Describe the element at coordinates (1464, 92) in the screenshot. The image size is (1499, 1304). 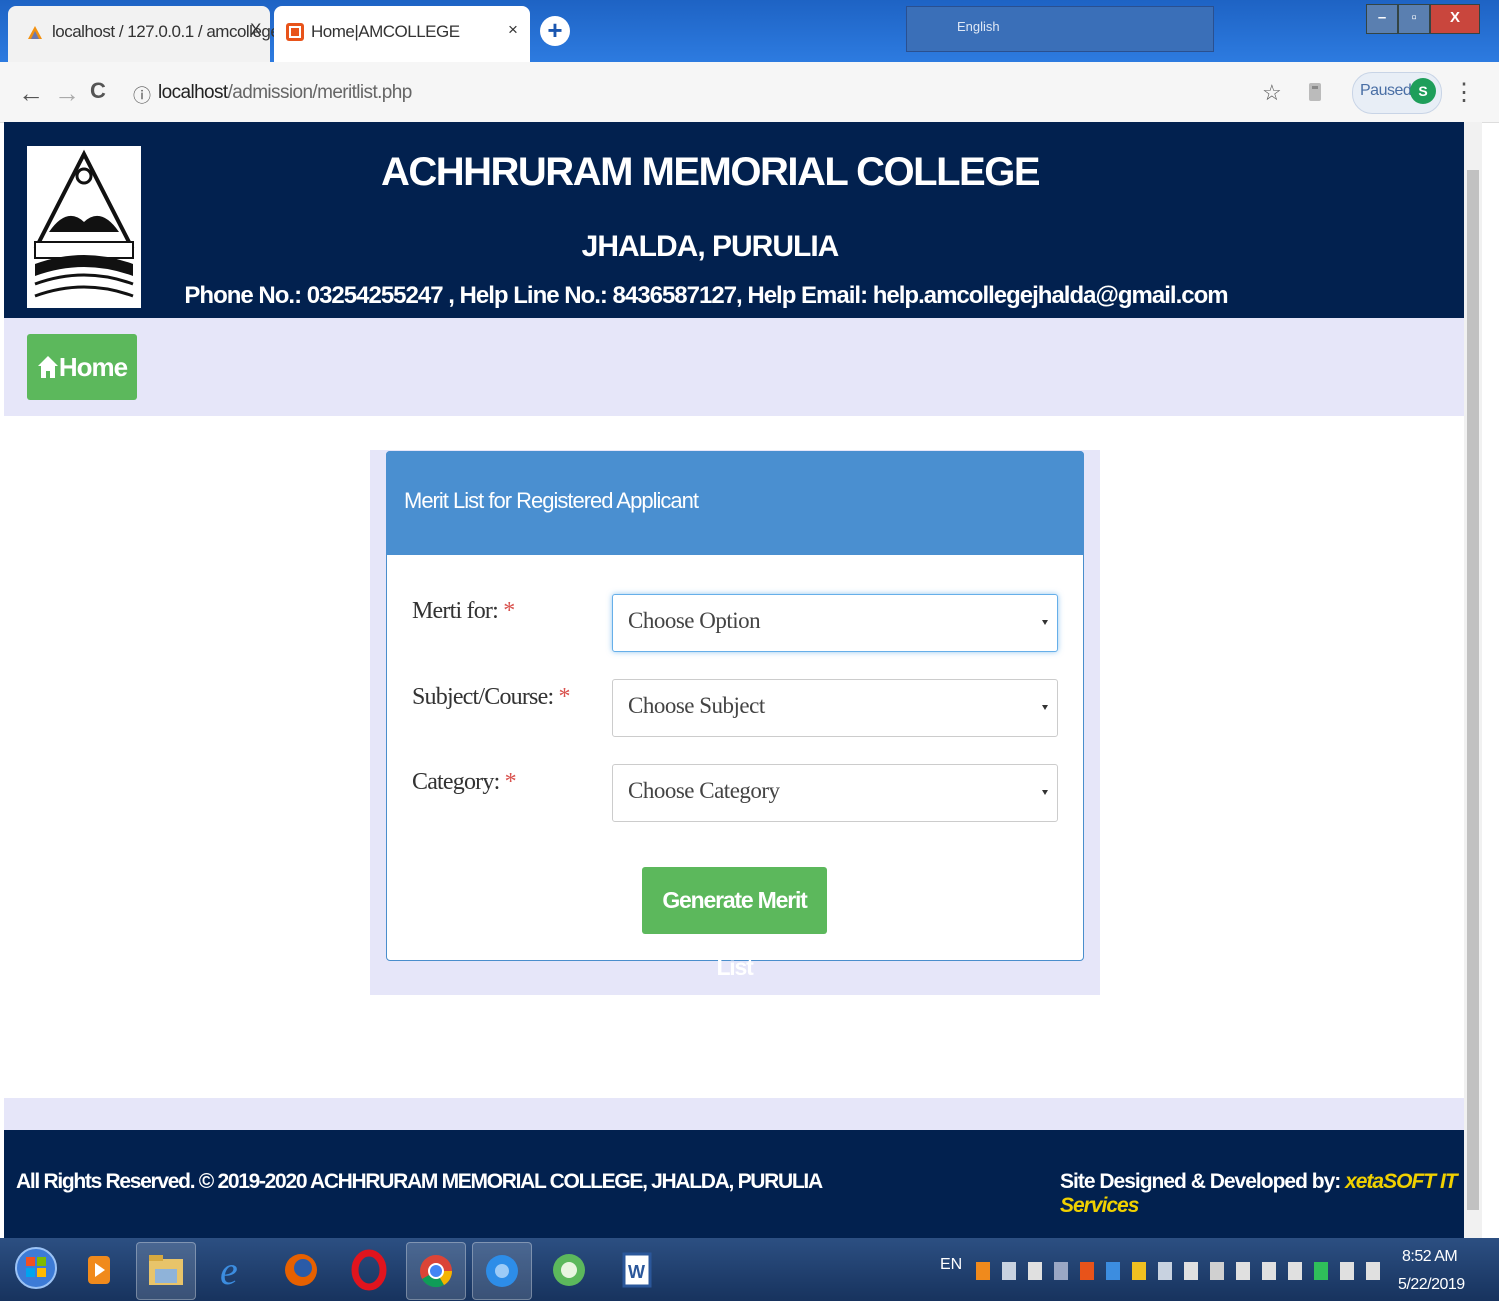
I see `browser-menu-icon: ⋮` at that location.